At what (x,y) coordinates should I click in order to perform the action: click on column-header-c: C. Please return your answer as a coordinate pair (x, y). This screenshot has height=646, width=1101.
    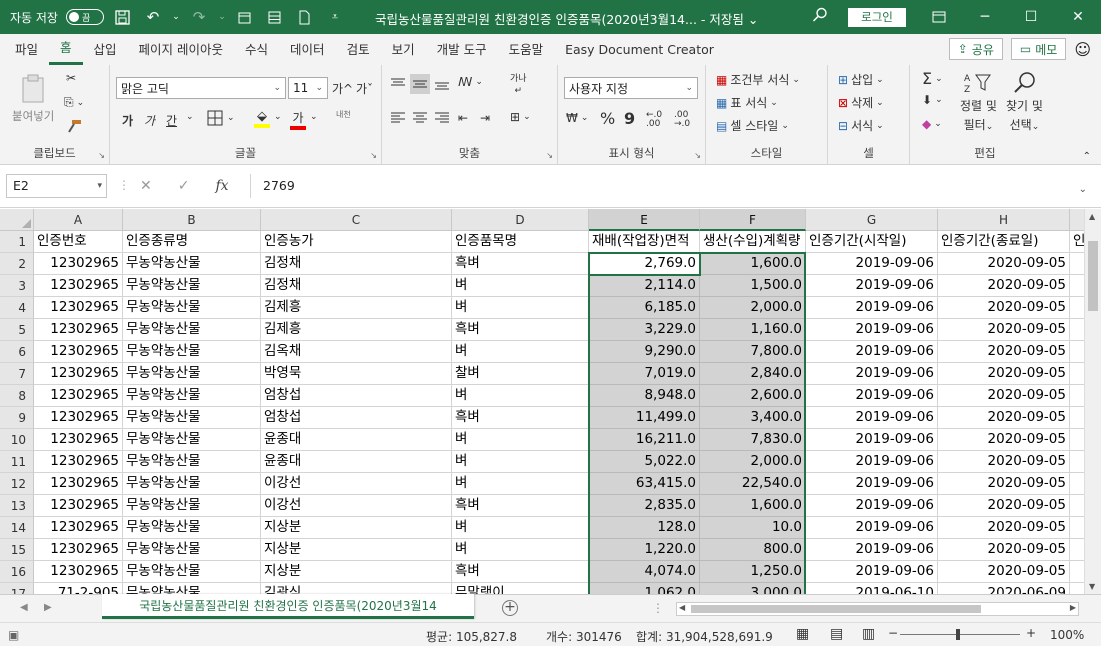
    Looking at the image, I should click on (356, 220).